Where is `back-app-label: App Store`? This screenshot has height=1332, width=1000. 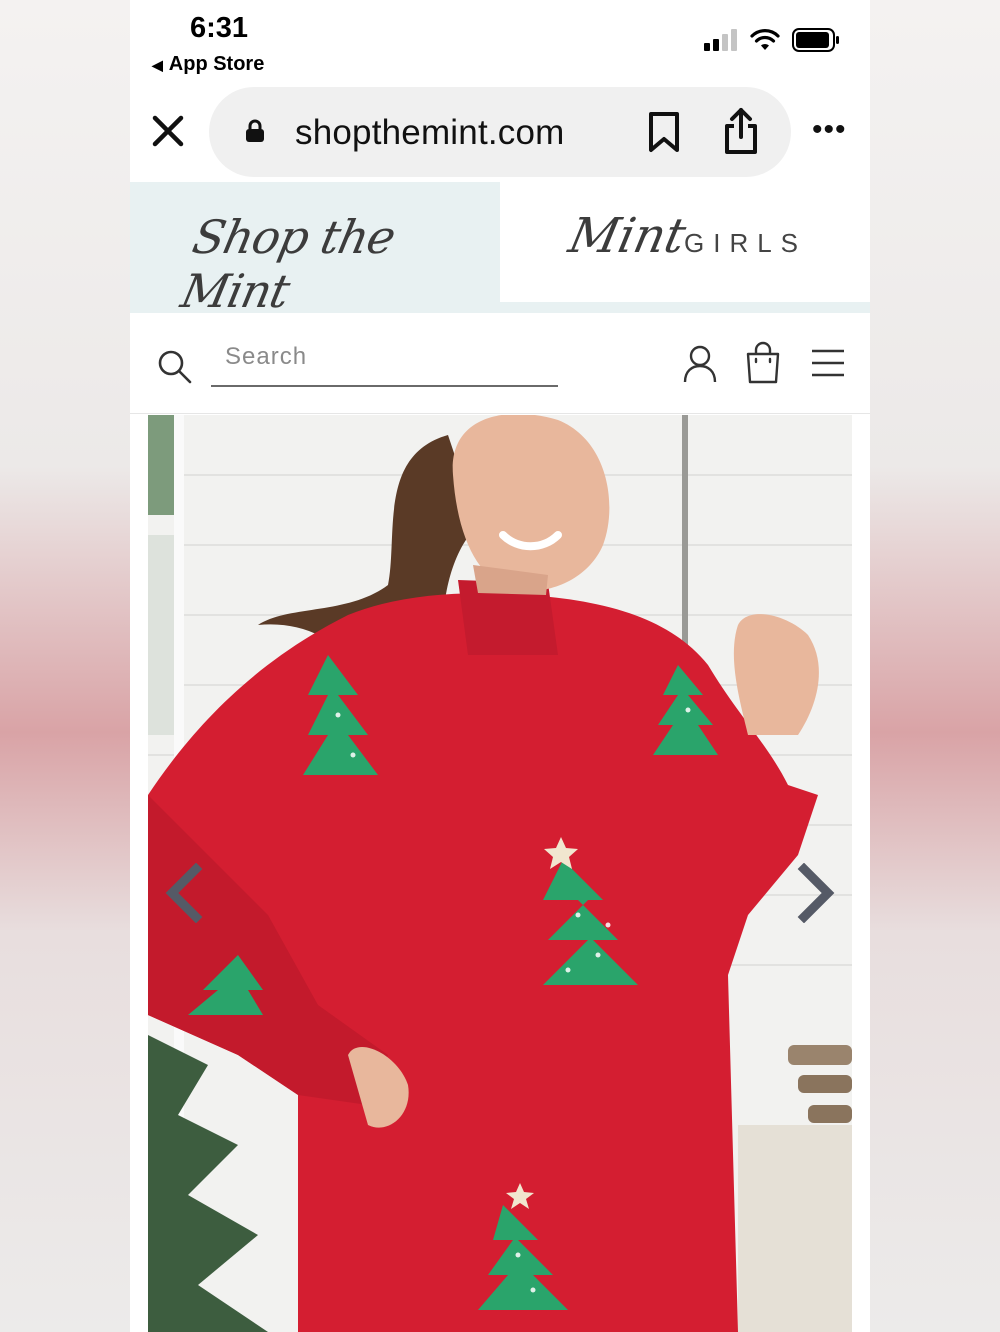 back-app-label: App Store is located at coordinates (216, 64).